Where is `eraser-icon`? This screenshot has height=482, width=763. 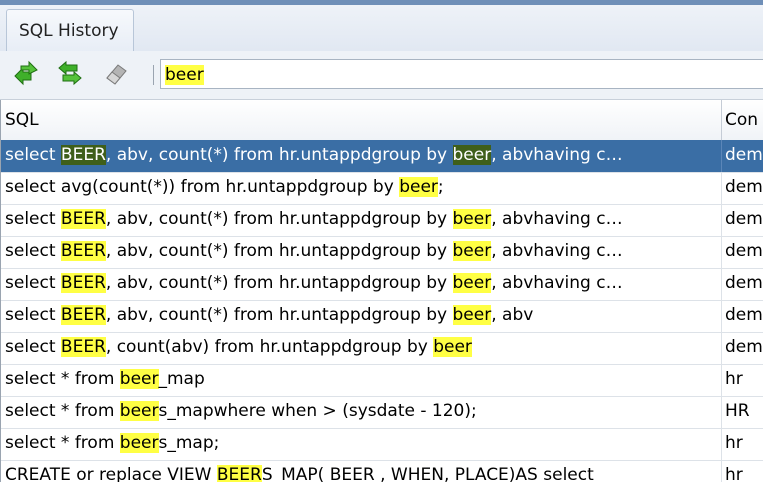 eraser-icon is located at coordinates (116, 75).